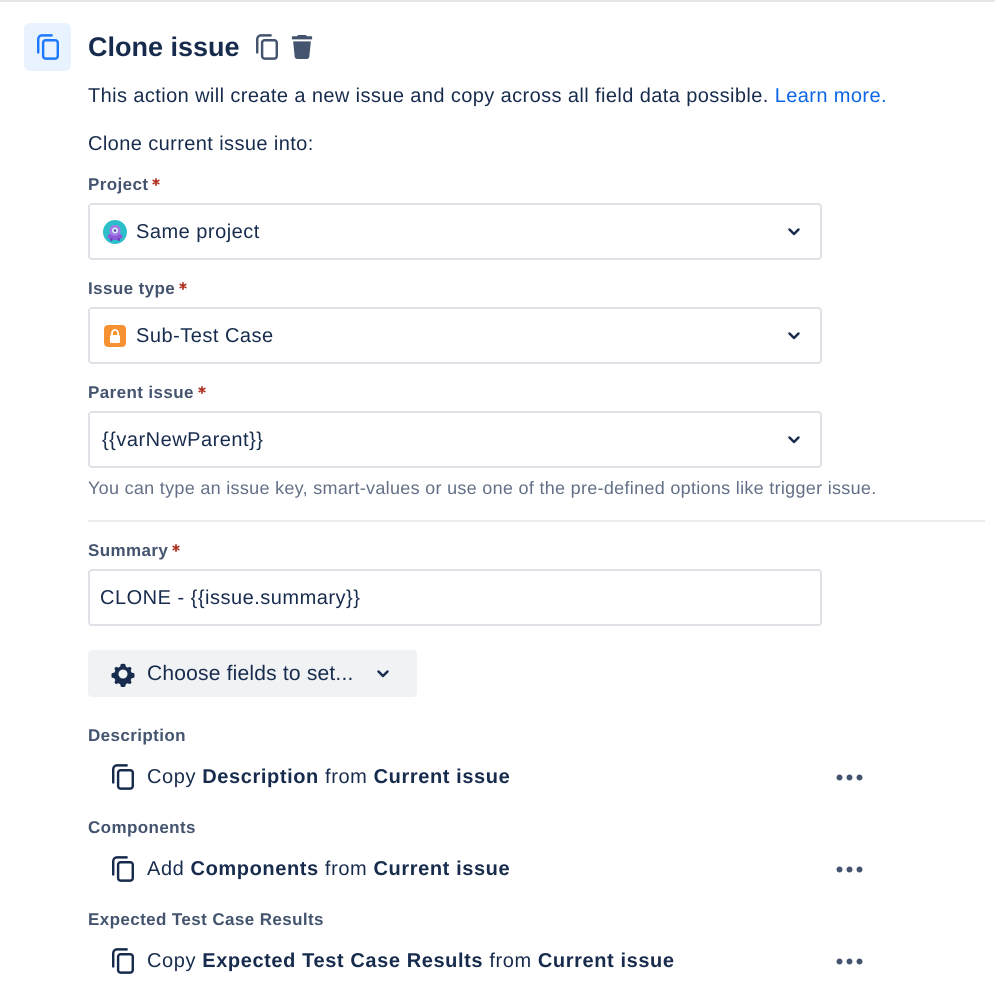 This screenshot has width=995, height=999. What do you see at coordinates (201, 144) in the screenshot?
I see `section-heading: Clone current issue into:` at bounding box center [201, 144].